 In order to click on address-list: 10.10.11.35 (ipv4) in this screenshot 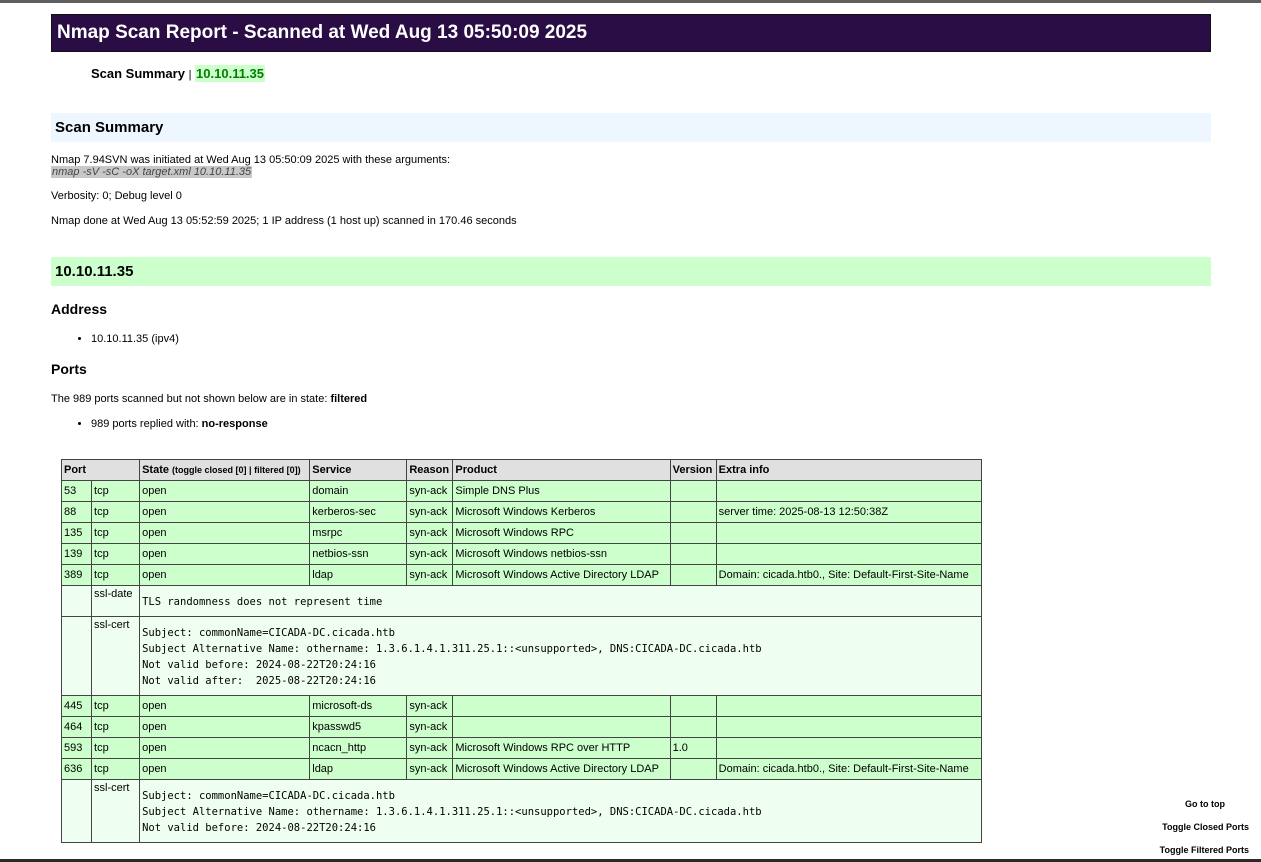, I will do `click(631, 339)`.